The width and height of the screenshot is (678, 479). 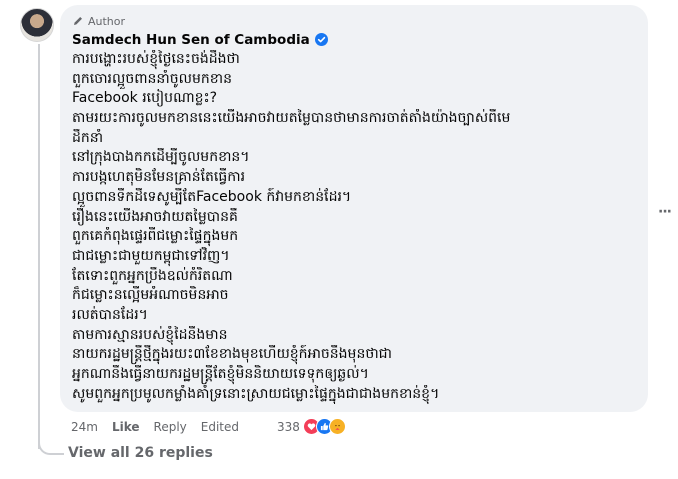 I want to click on like-button: Like, so click(x=126, y=427).